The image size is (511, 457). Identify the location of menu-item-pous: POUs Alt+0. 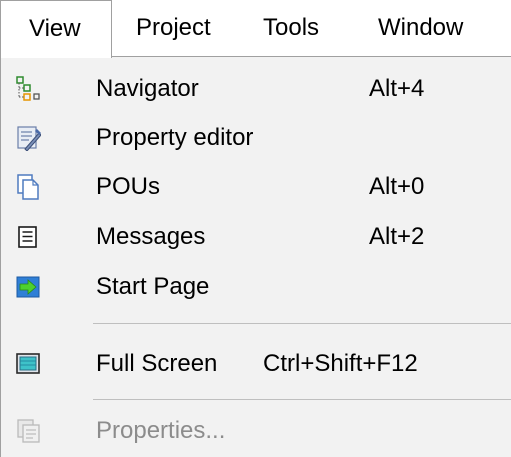
(256, 187).